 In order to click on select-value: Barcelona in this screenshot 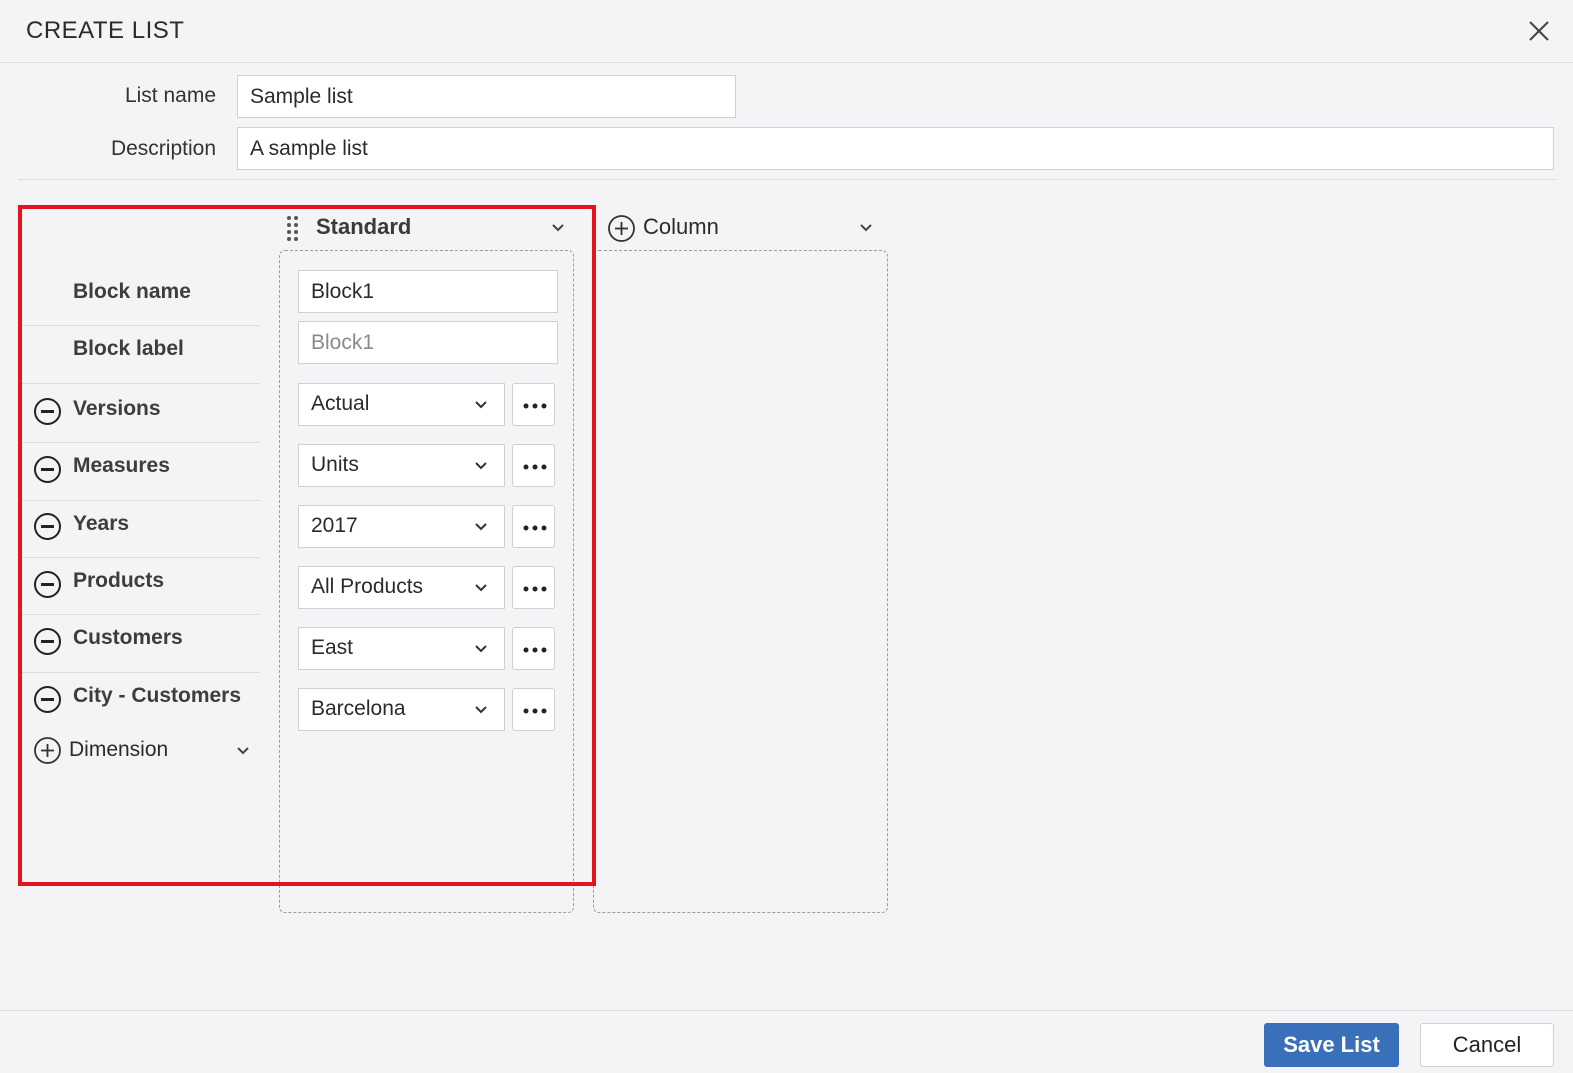, I will do `click(358, 708)`.